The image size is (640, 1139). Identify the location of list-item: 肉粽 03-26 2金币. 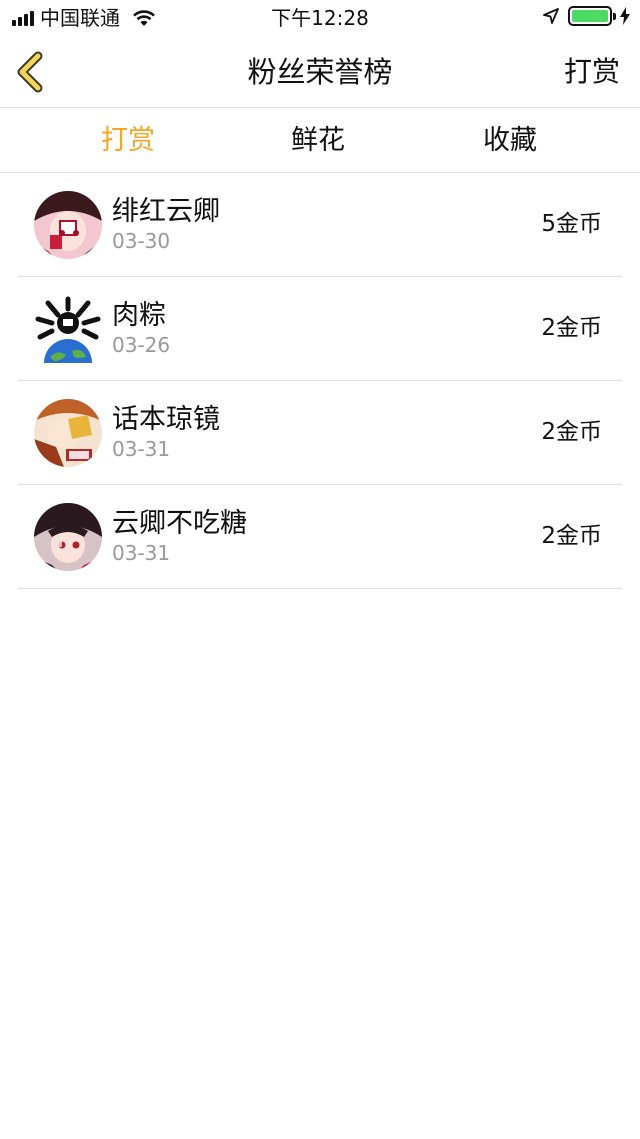
(320, 329).